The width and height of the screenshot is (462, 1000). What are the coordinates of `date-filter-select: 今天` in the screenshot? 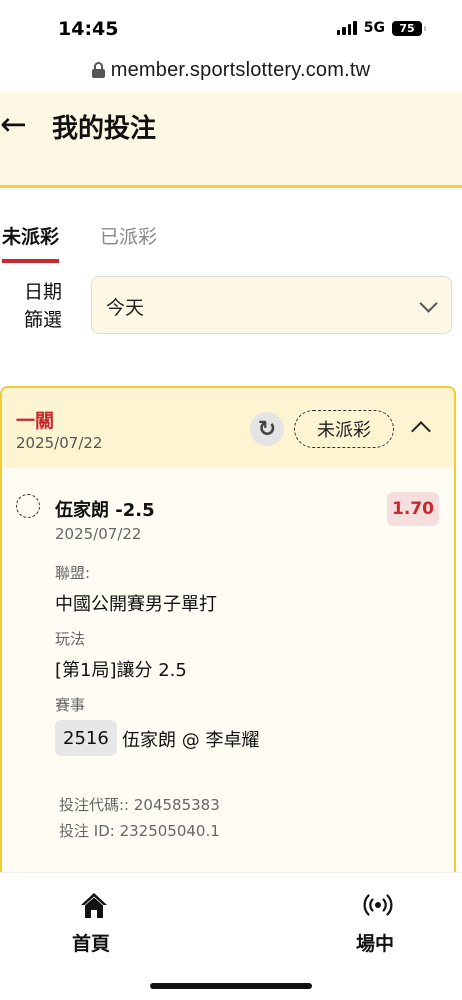 It's located at (271, 305).